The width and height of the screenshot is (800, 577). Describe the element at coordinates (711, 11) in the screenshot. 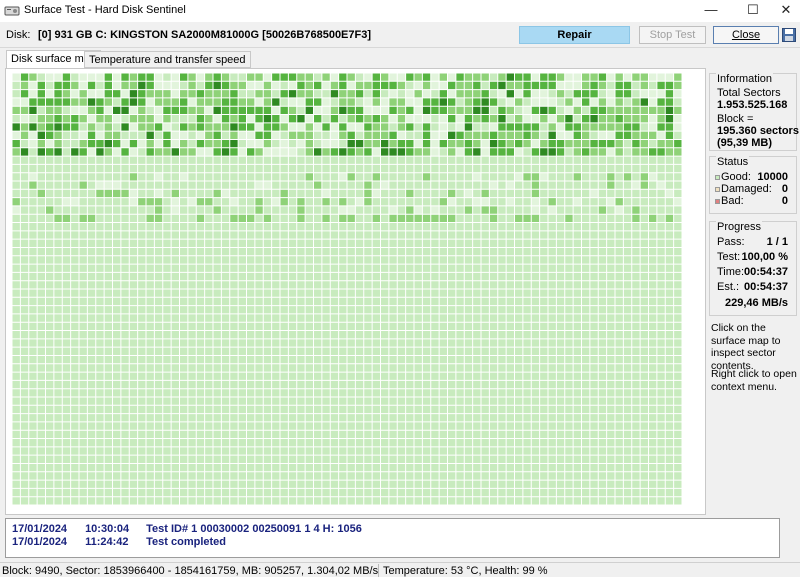

I see `minimize-button: —` at that location.